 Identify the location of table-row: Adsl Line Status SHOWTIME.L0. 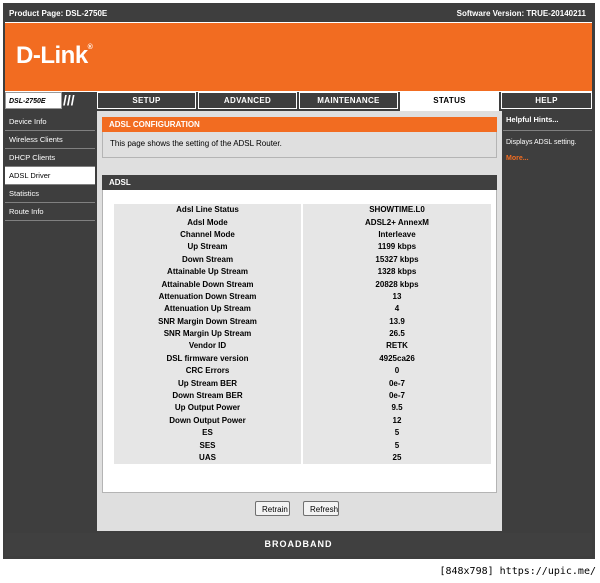
(302, 210).